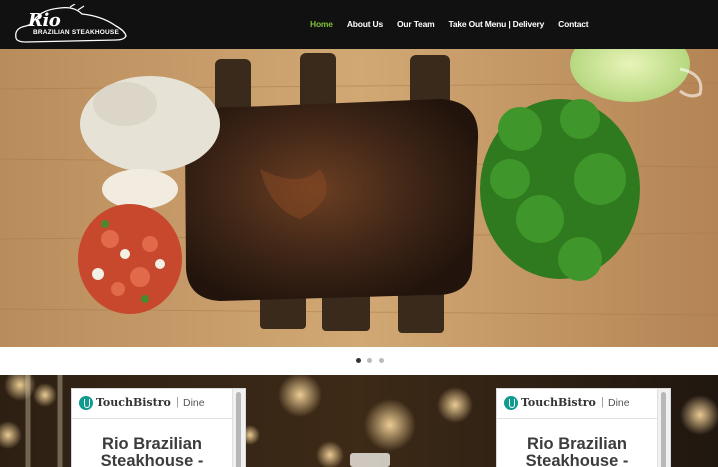 The width and height of the screenshot is (718, 467). Describe the element at coordinates (76, 32) in the screenshot. I see `logo-text-subtitle: BRAZILIAN STEAKHOUSE` at that location.